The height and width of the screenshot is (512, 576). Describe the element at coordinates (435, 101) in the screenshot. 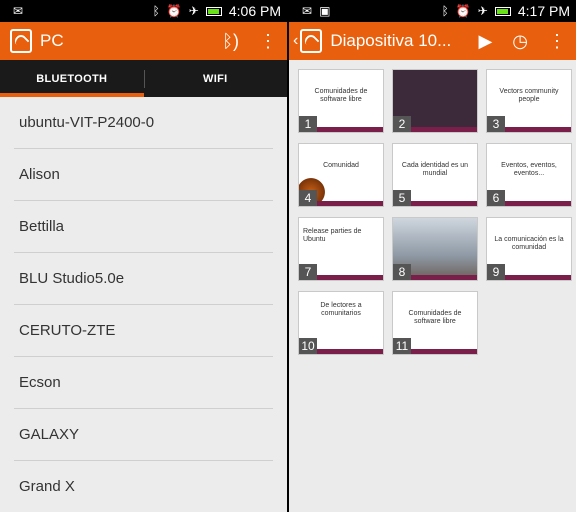

I see `slide-thumbnail: 2` at that location.